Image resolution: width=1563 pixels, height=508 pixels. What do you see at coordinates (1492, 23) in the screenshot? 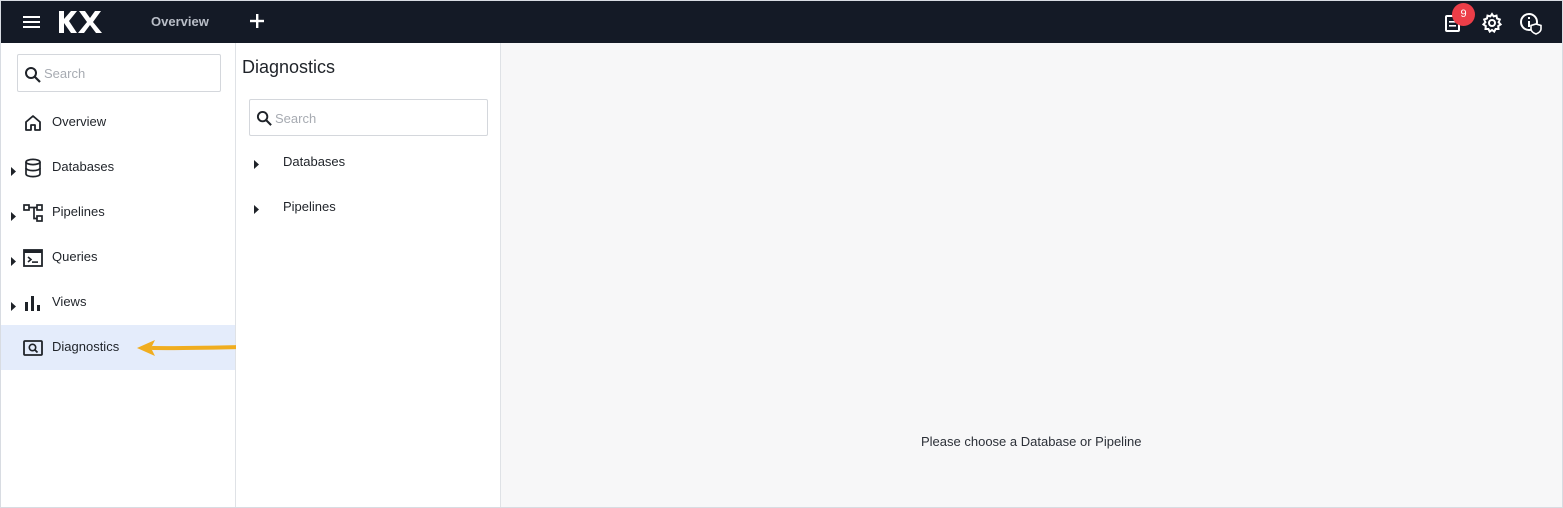
I see `settings-gear-icon` at bounding box center [1492, 23].